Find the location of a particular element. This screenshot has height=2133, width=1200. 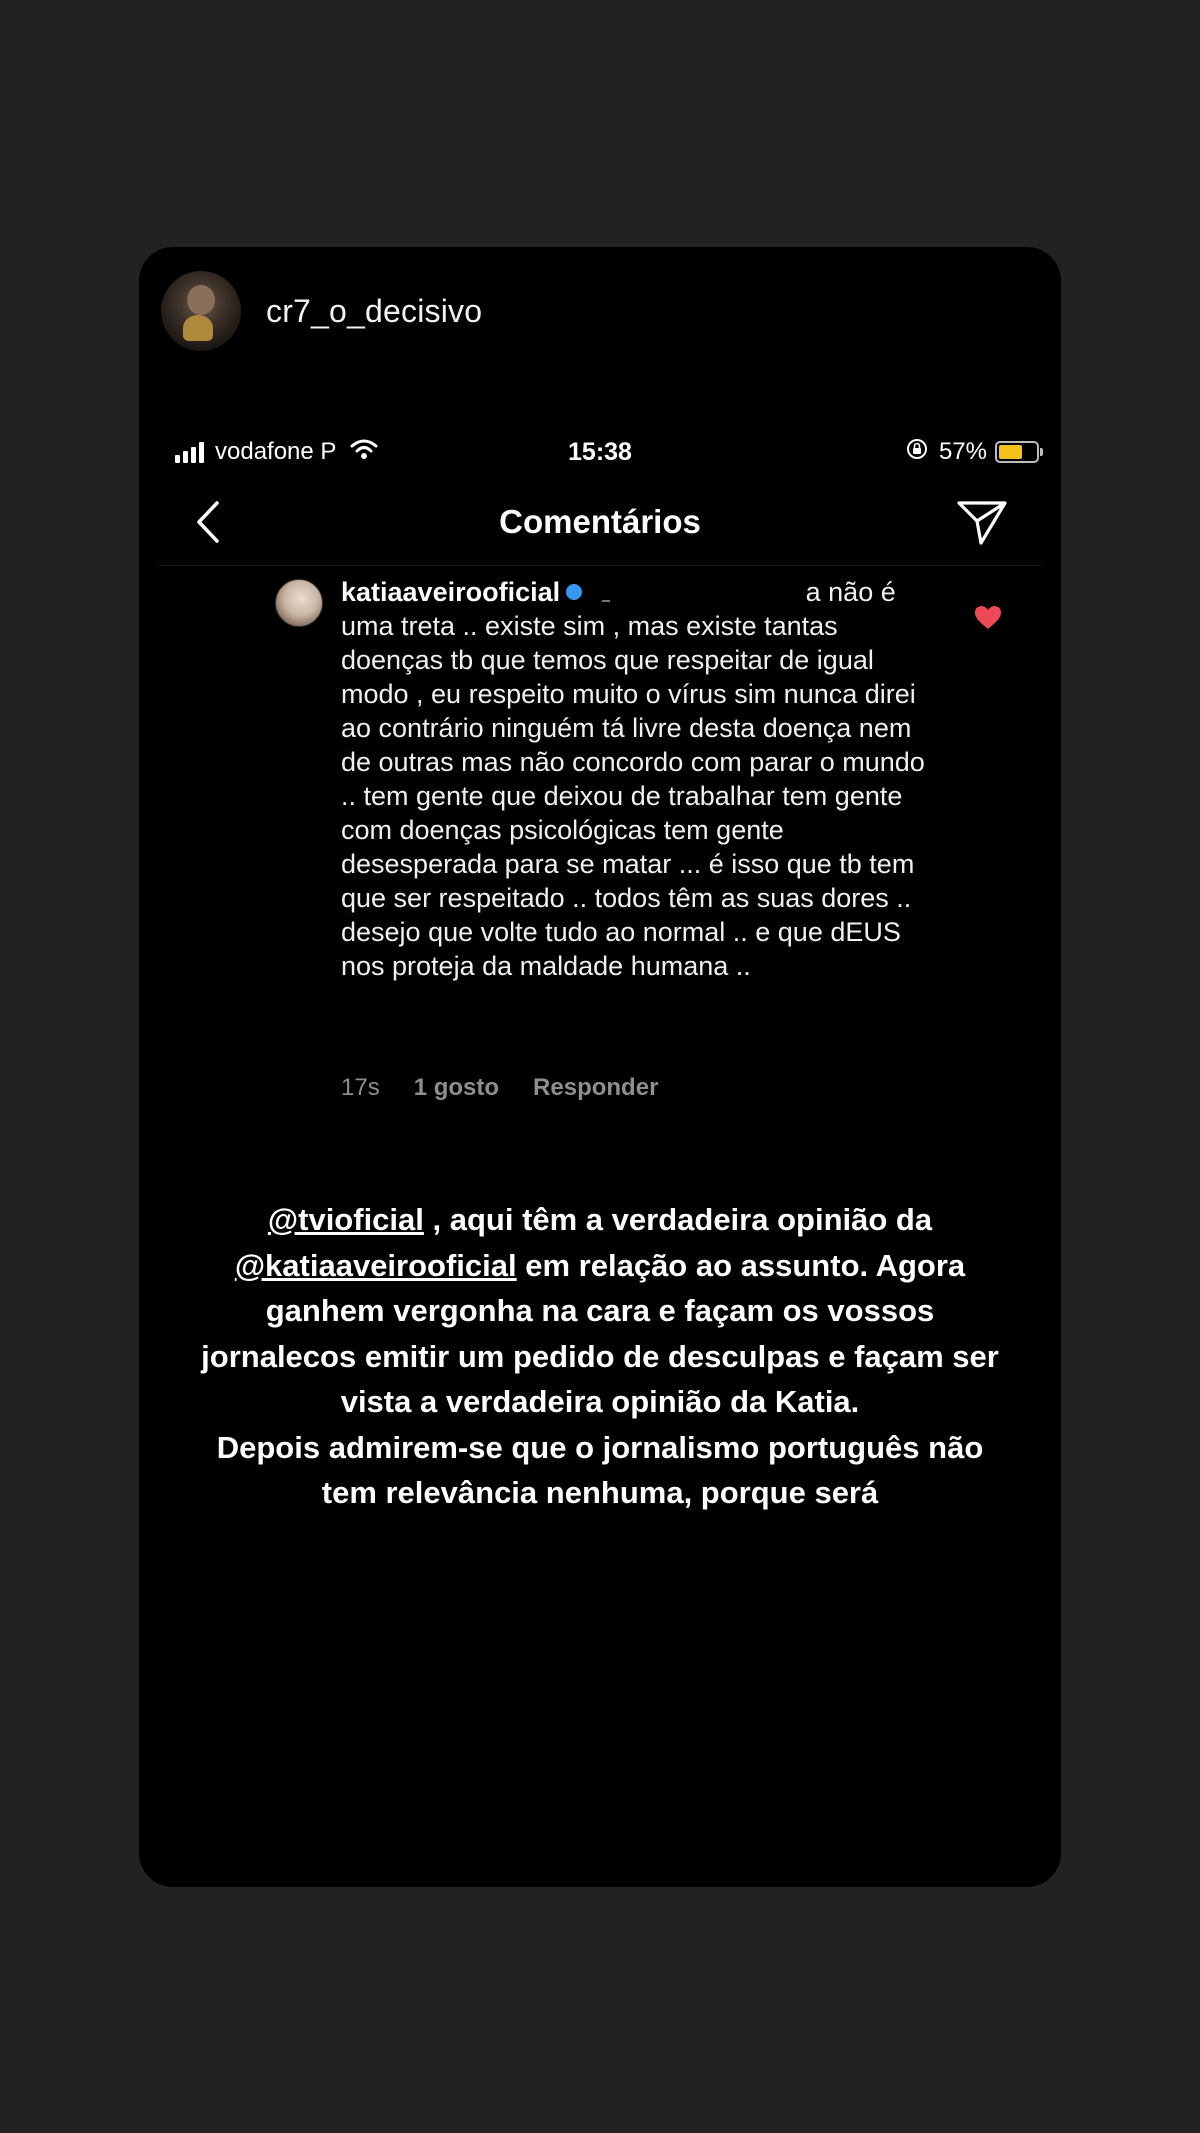

comment-avatar is located at coordinates (299, 603).